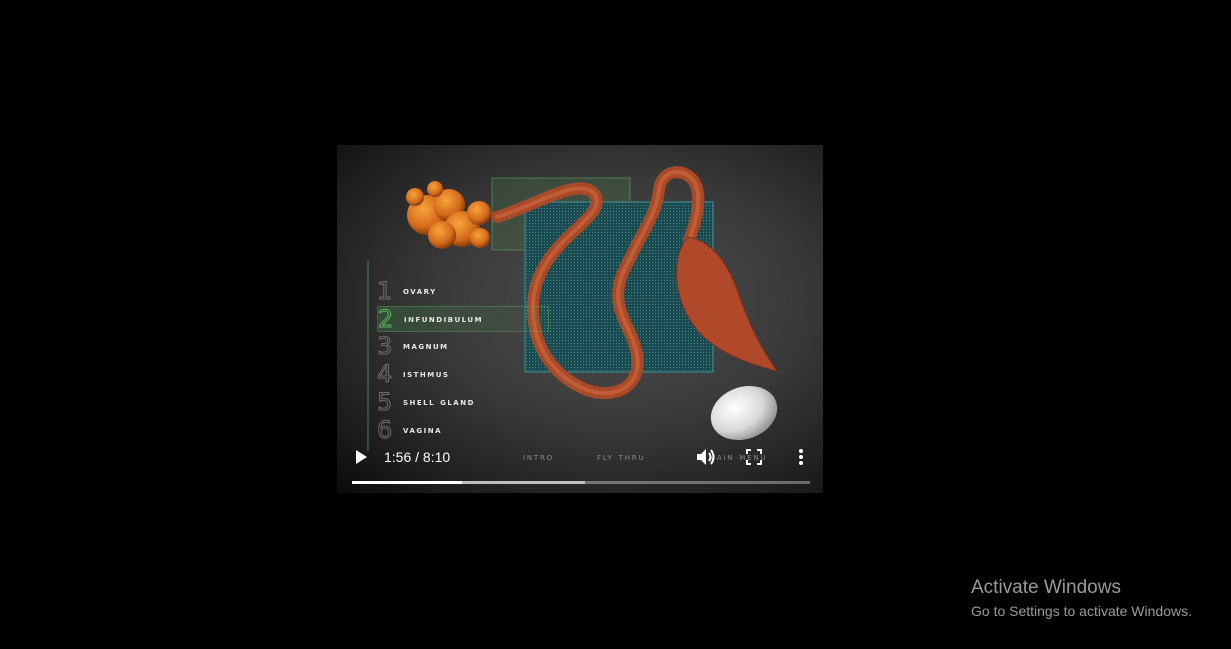 This screenshot has height=649, width=1231. I want to click on time-display: 1:56 / 8:10, so click(417, 457).